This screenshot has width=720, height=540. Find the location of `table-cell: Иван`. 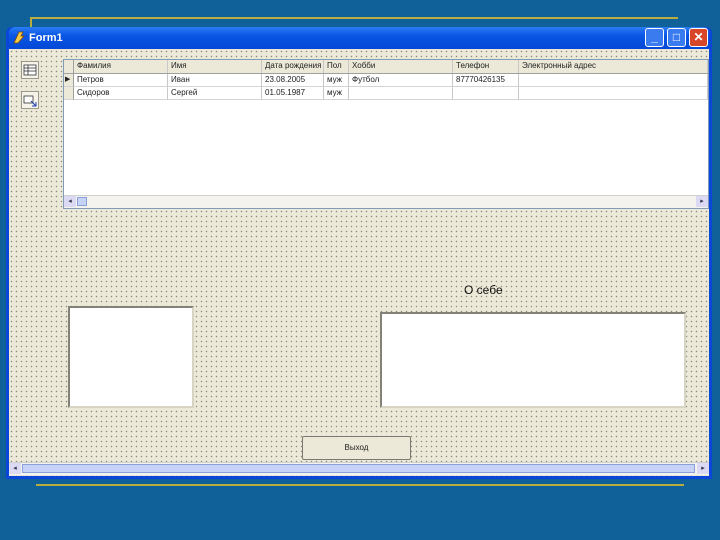

table-cell: Иван is located at coordinates (215, 80).